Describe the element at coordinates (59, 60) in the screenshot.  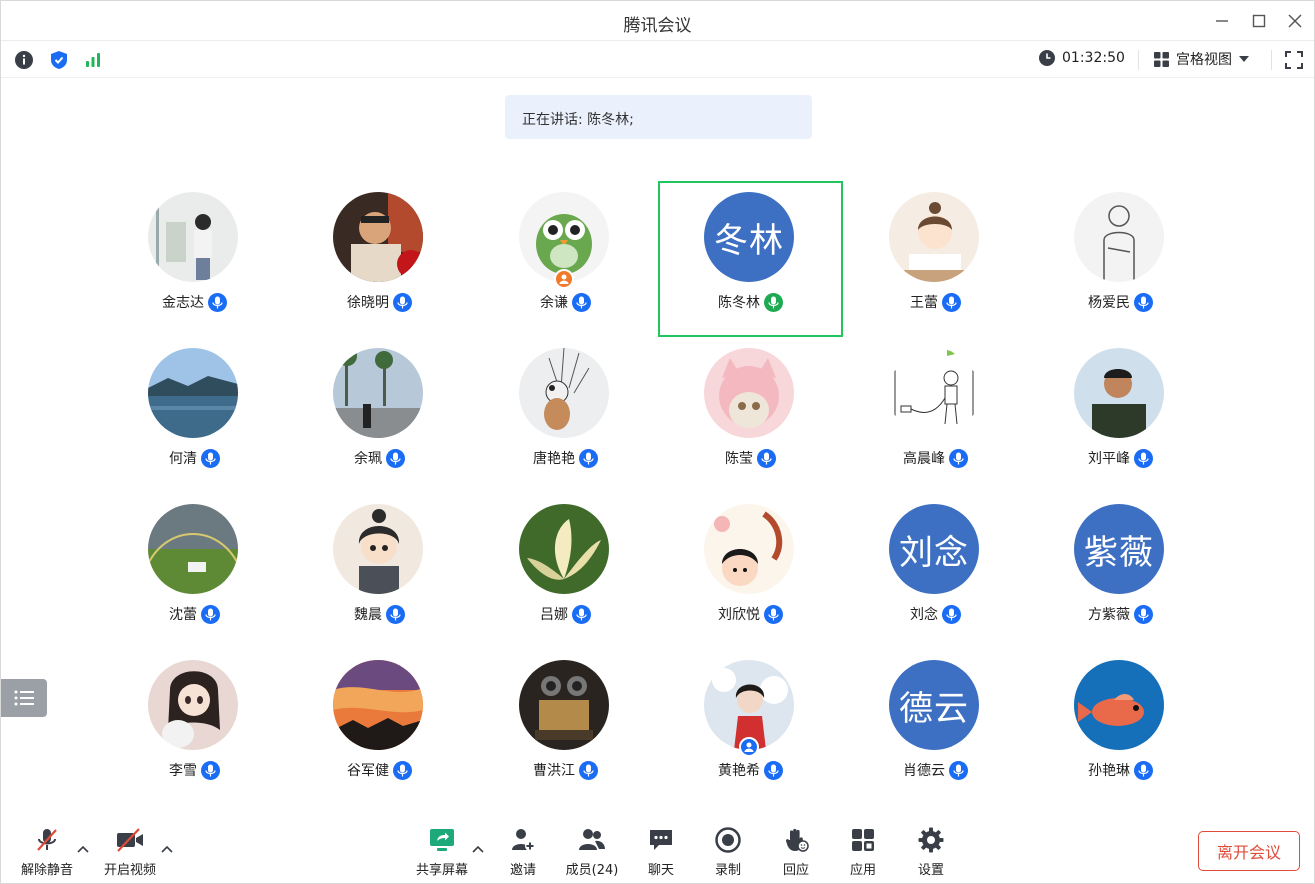
I see `security-button` at that location.